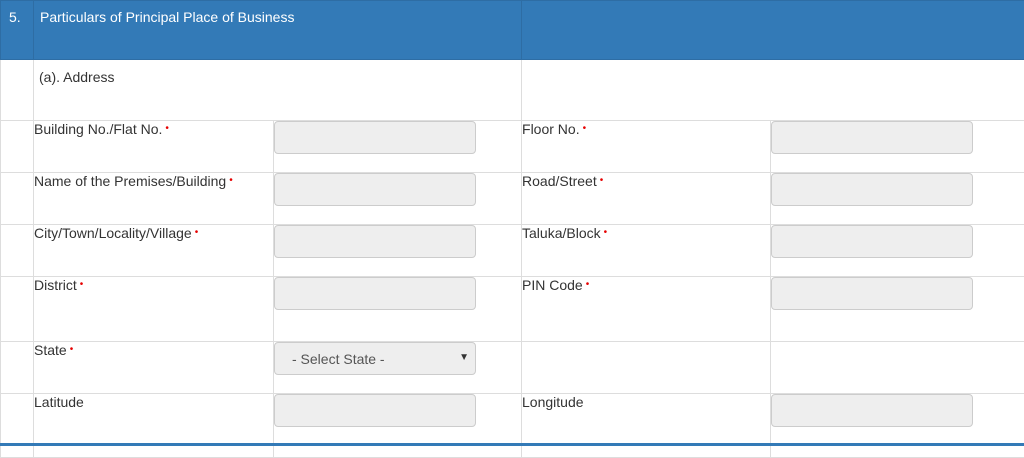  Describe the element at coordinates (278, 90) in the screenshot. I see `subsection-label: (a). Address` at that location.